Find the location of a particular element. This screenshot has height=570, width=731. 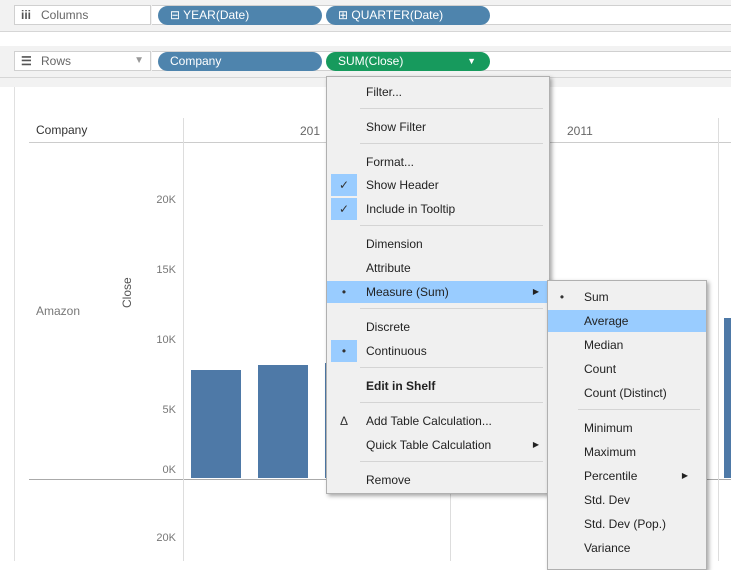

menu-continuous: • Continuous is located at coordinates (438, 351).